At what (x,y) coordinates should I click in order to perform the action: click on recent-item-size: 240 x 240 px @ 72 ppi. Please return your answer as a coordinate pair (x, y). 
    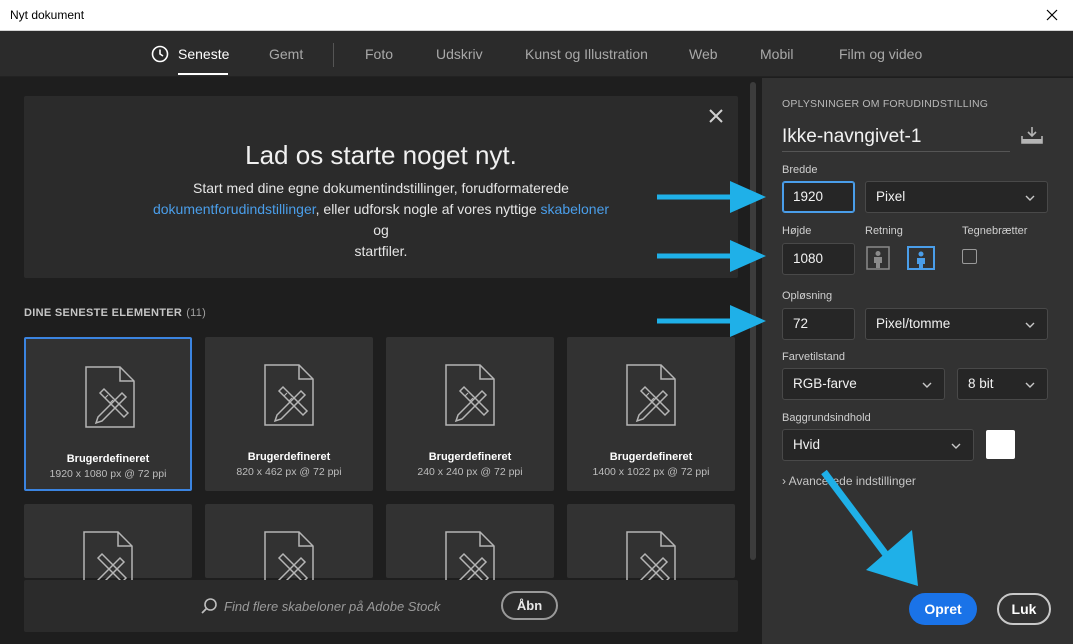
    Looking at the image, I should click on (470, 472).